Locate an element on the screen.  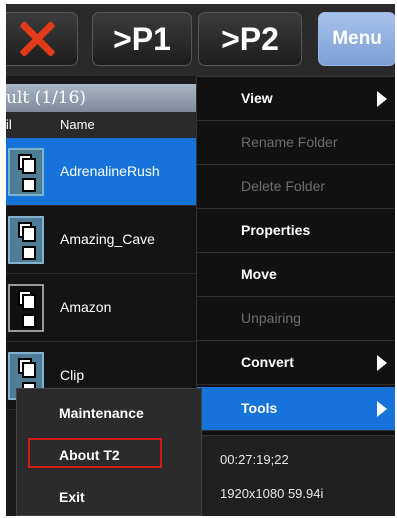
menu-item-delete-folder: Delete Folder is located at coordinates (296, 187).